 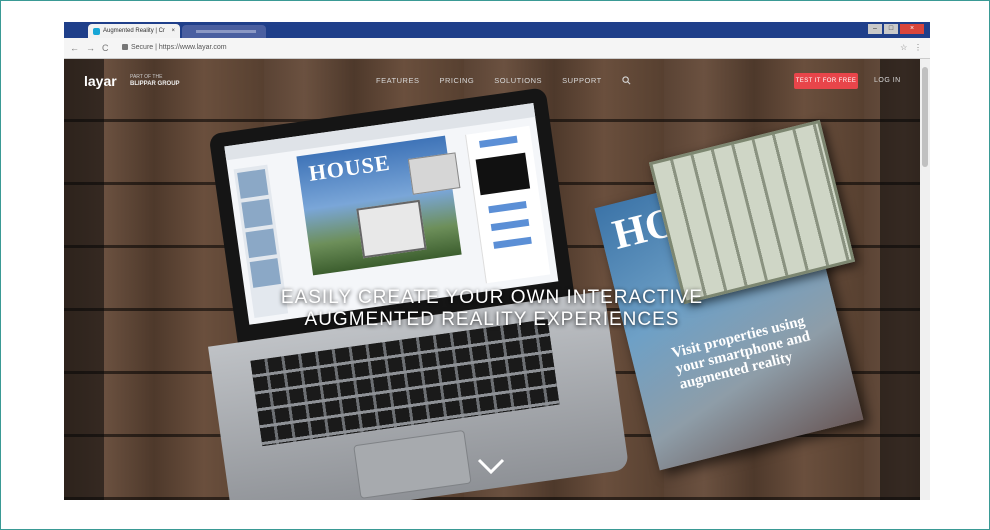 I want to click on screen-panel-preview, so click(x=503, y=174).